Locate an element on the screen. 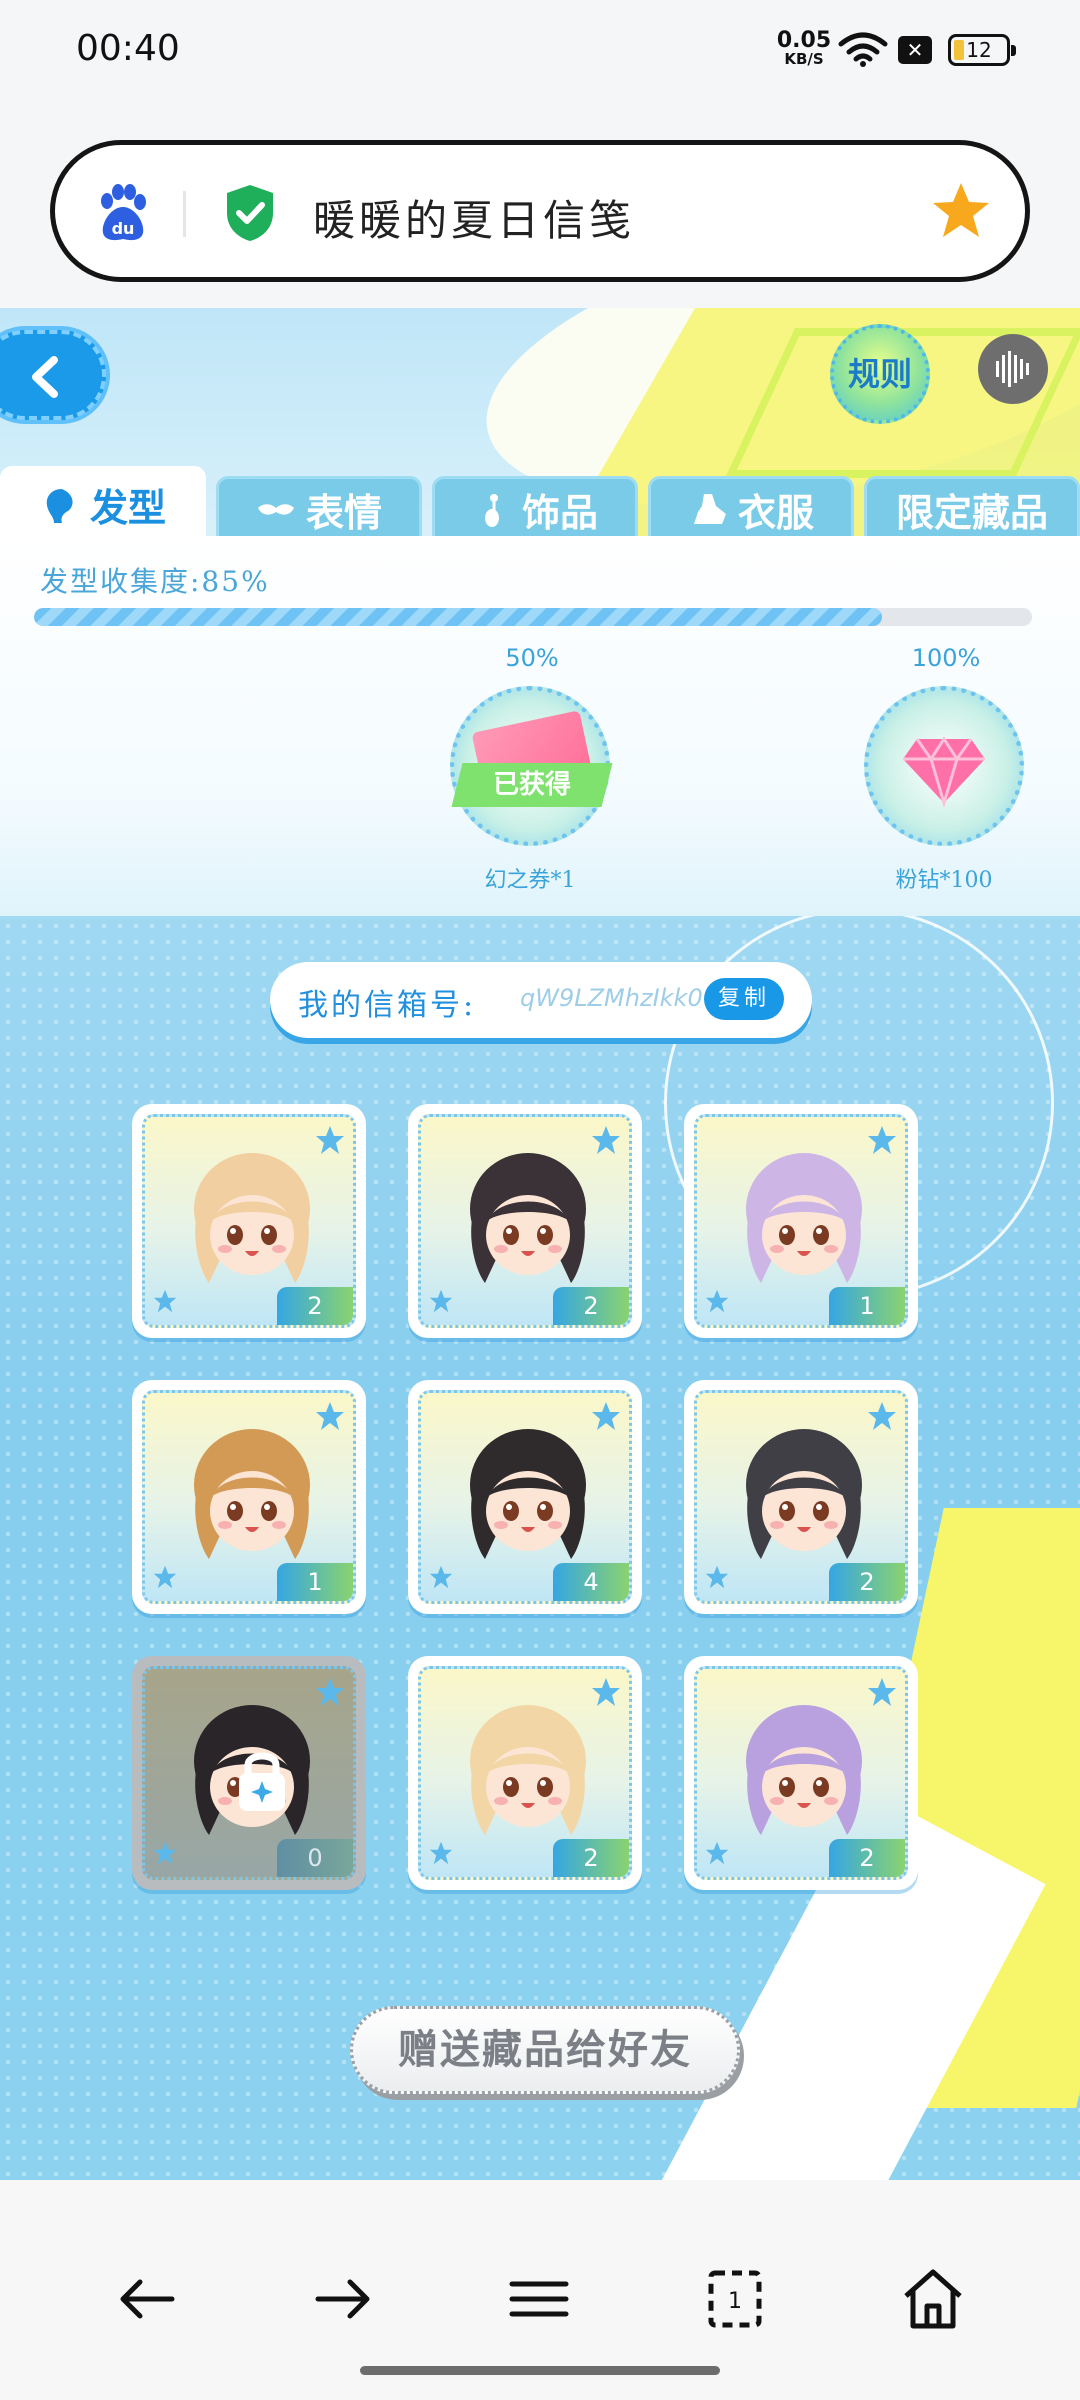  category-tabs: 发型 表情 饰品 衣服 限定藏品 is located at coordinates (540, 503).